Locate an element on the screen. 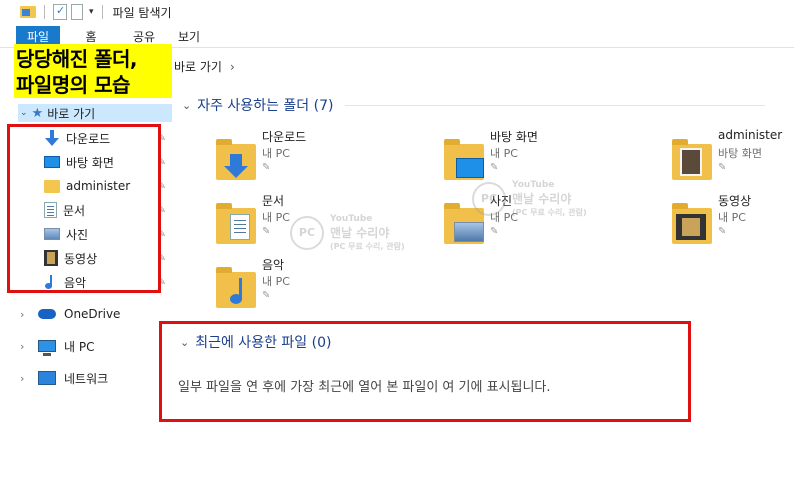 This screenshot has width=794, height=498. annotation-line-2: 파일명의 모습 is located at coordinates (73, 85).